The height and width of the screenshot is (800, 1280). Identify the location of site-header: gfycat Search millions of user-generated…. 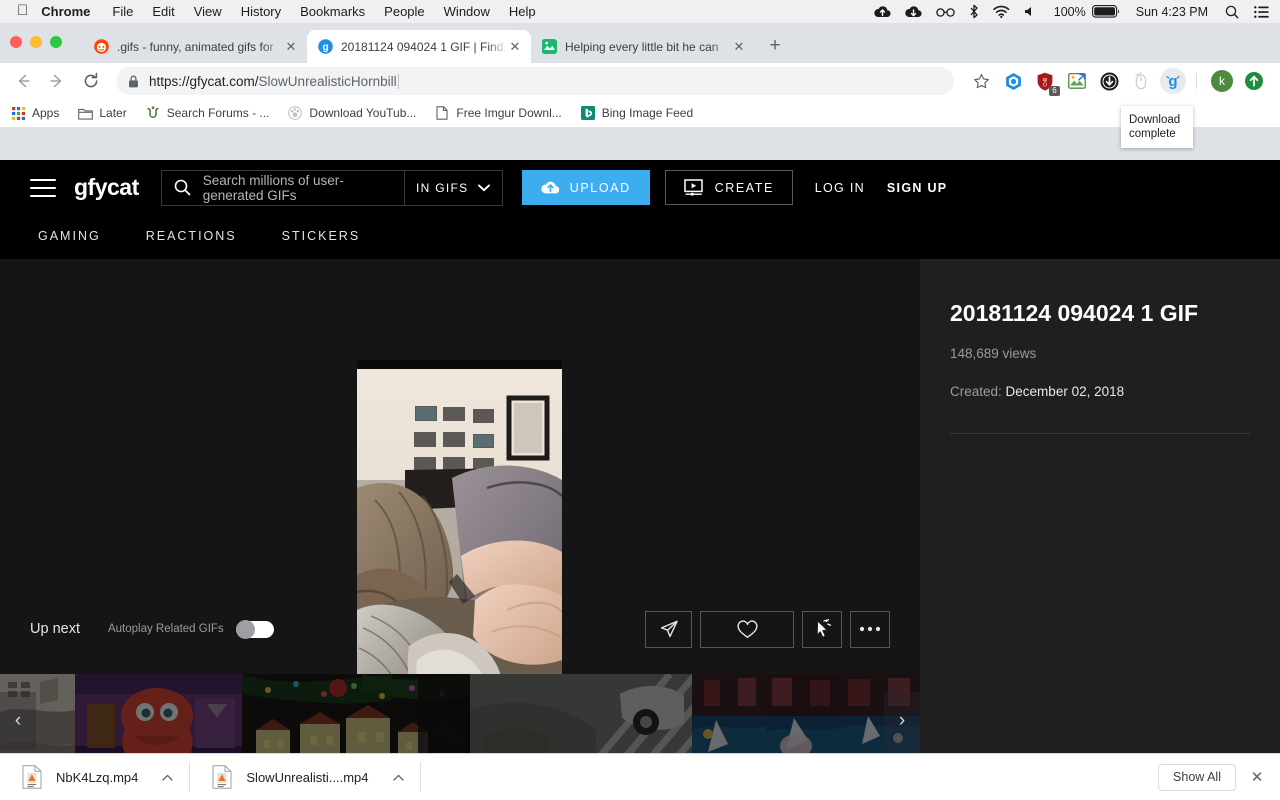
(640, 209).